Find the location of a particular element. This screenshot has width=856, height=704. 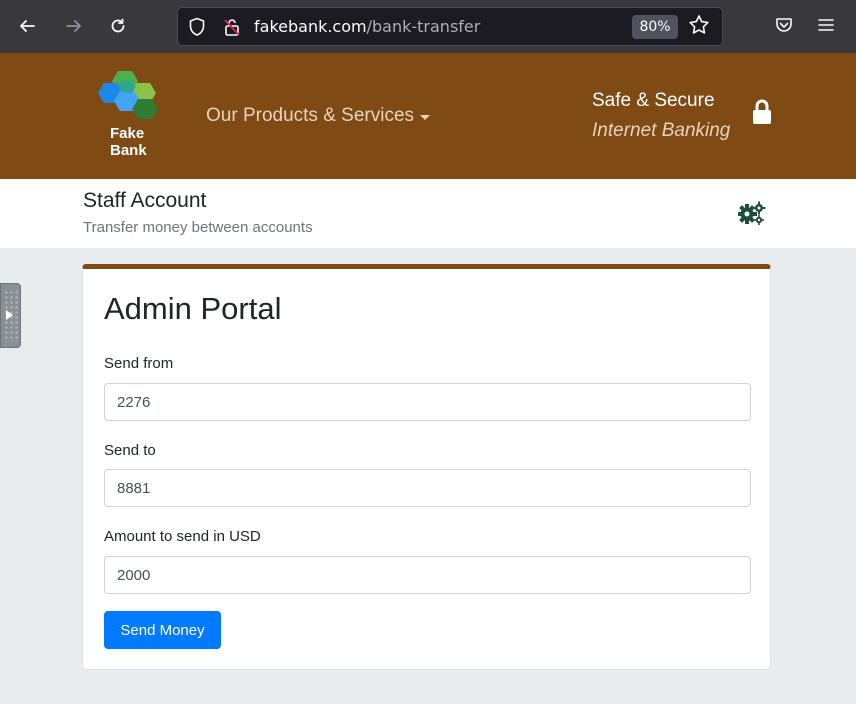

zoom-indicator: 80% is located at coordinates (655, 27).